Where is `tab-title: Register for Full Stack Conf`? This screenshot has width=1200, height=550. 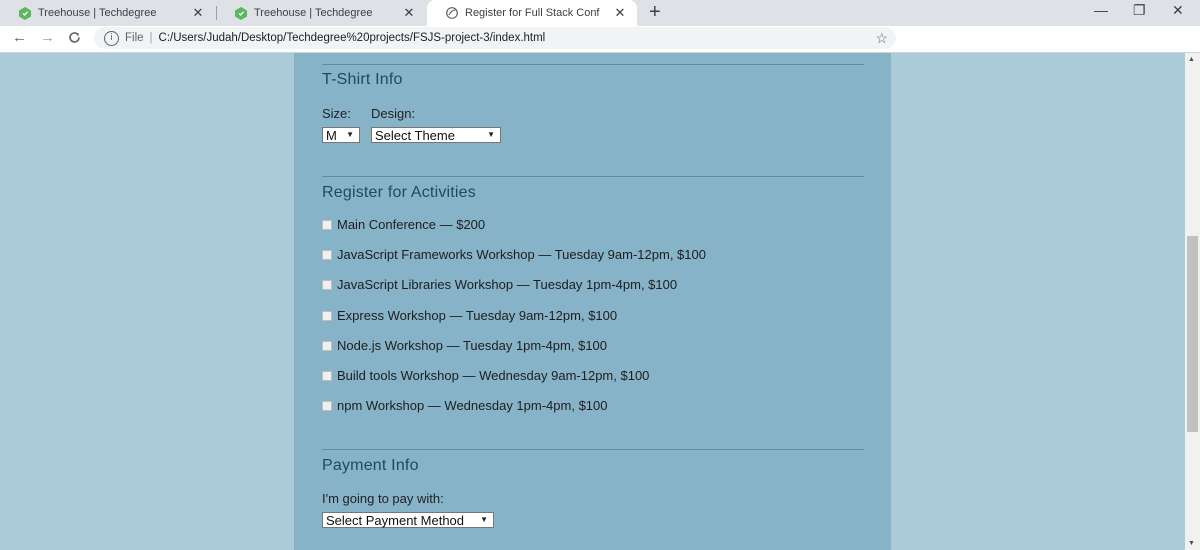
tab-title: Register for Full Stack Conf is located at coordinates (532, 13).